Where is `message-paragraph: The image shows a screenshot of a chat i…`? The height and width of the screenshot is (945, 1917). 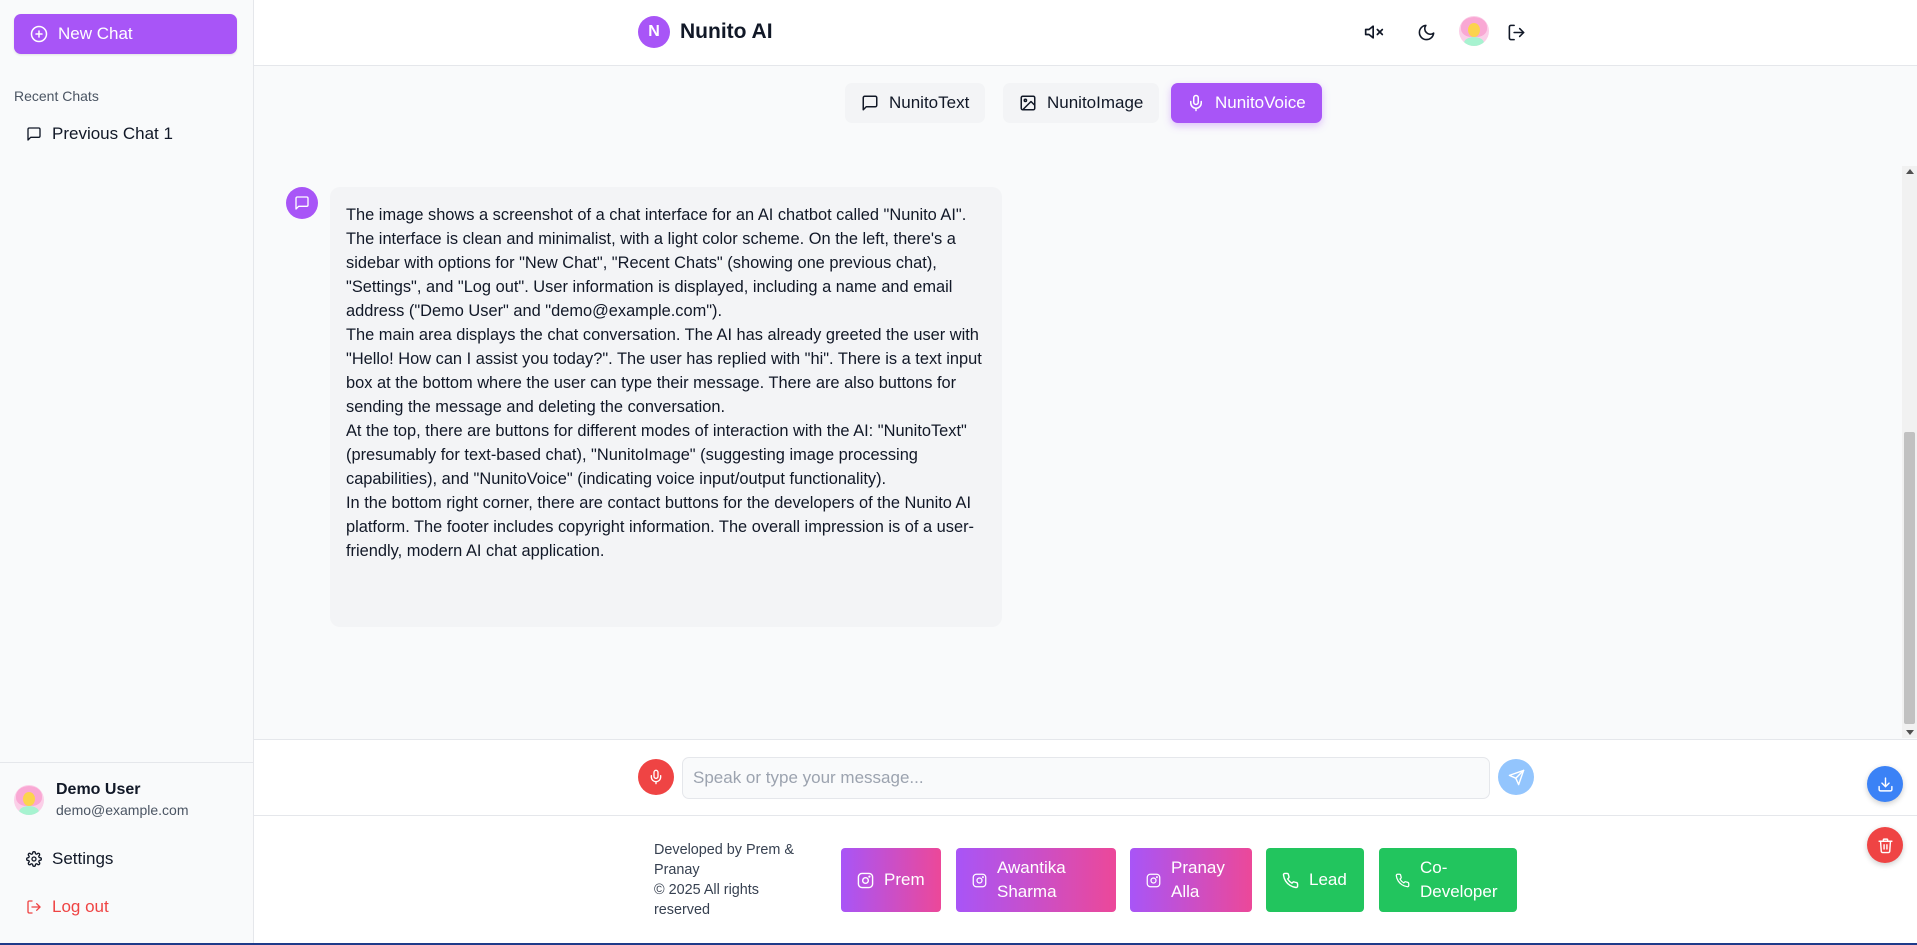 message-paragraph: The image shows a screenshot of a chat i… is located at coordinates (656, 215).